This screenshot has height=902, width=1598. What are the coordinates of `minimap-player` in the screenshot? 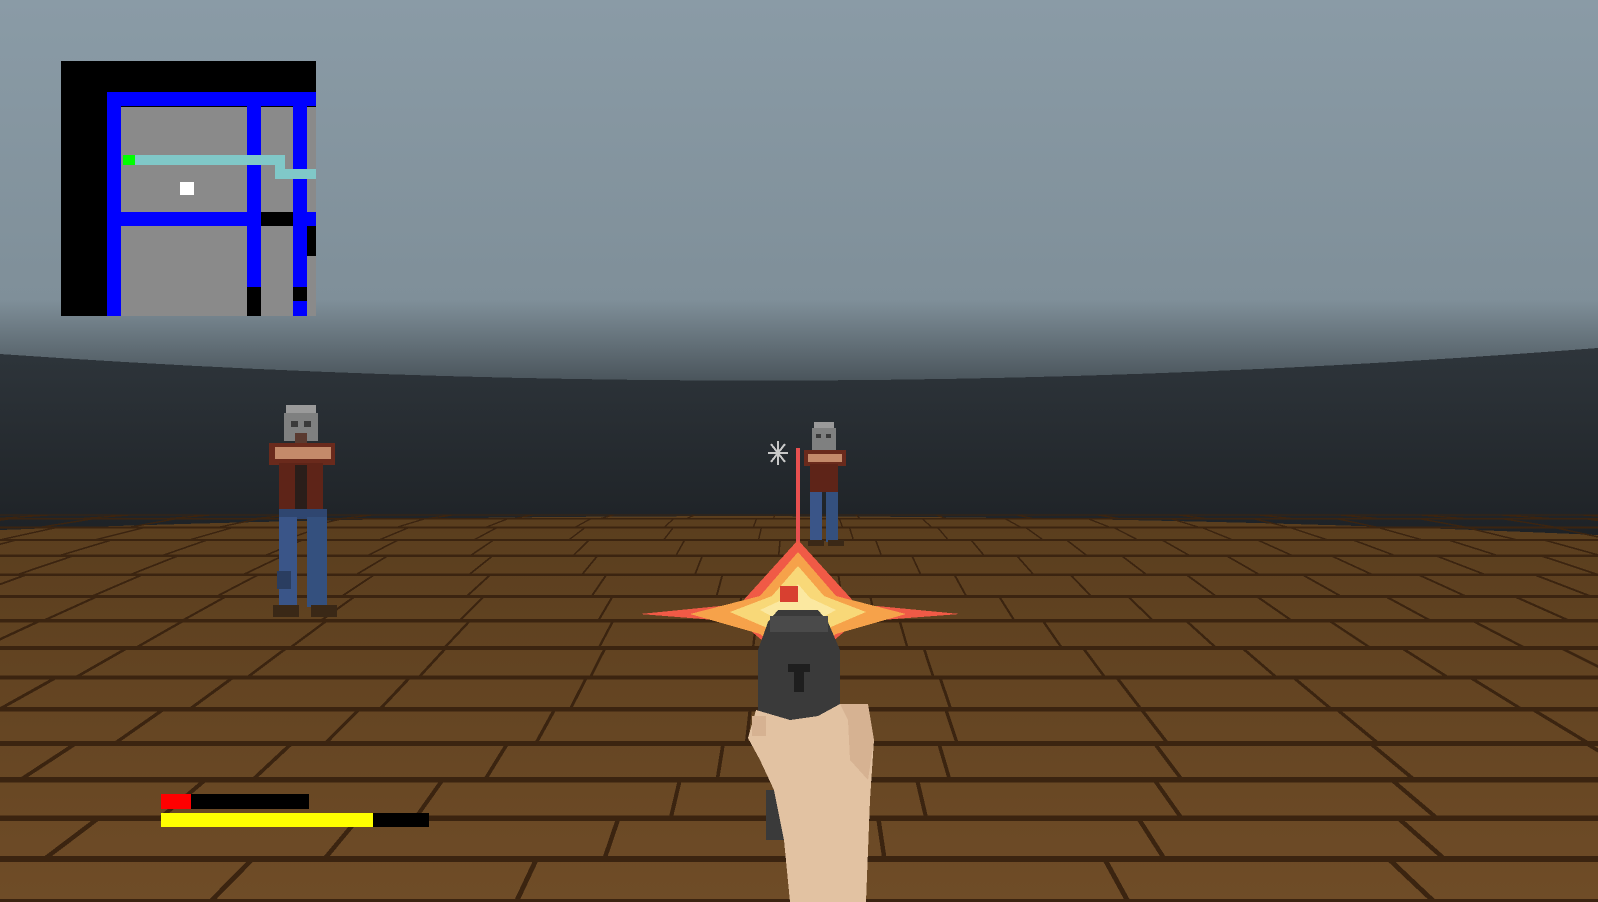 It's located at (187, 188).